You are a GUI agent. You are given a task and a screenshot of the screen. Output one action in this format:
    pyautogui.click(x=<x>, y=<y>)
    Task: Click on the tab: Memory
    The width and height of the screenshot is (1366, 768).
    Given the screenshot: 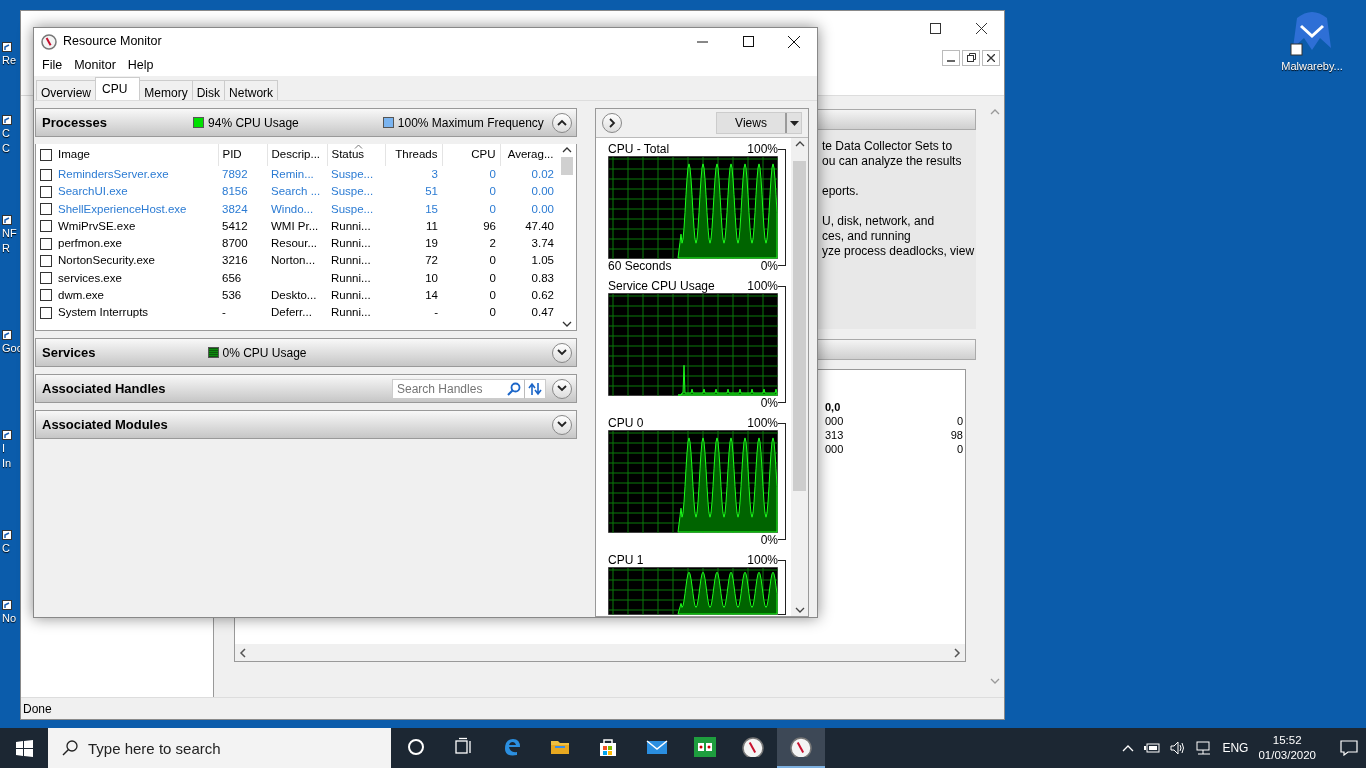 What is the action you would take?
    pyautogui.click(x=166, y=90)
    